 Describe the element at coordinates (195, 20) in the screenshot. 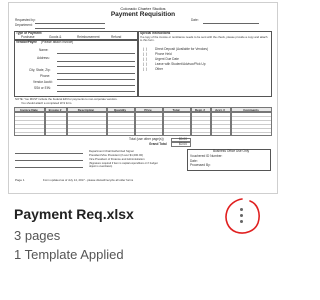

I see `date-label: Date:` at that location.